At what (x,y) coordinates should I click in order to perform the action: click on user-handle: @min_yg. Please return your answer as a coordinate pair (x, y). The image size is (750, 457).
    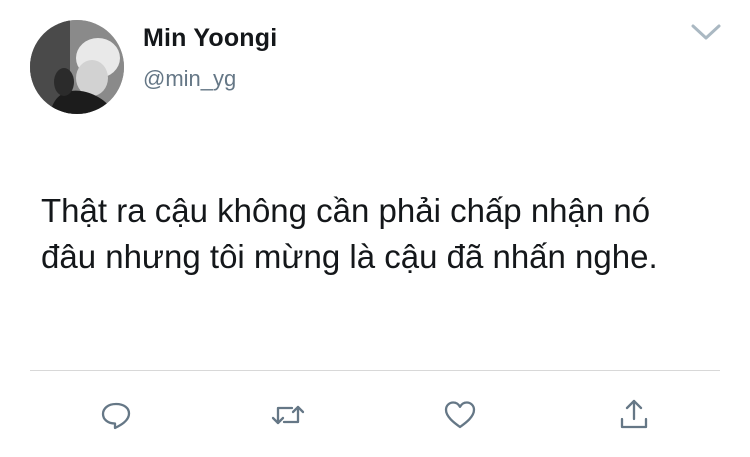
    Looking at the image, I should click on (189, 79).